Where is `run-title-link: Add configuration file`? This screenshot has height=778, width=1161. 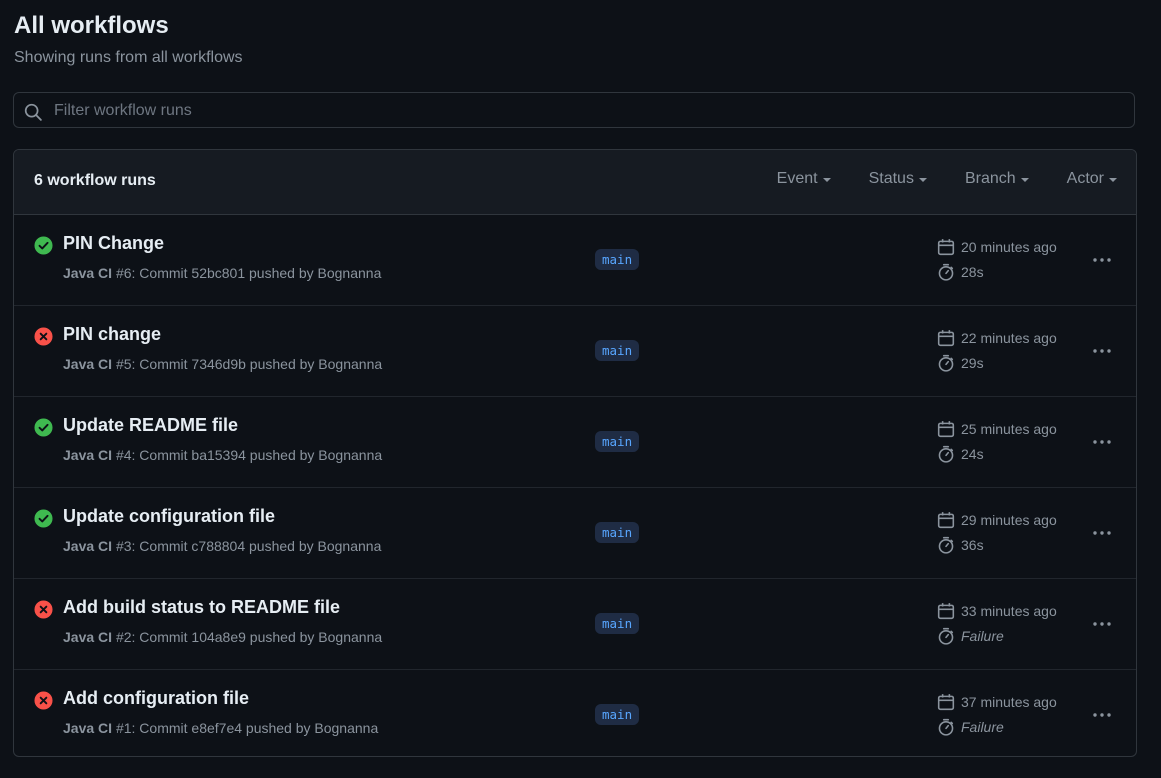 run-title-link: Add configuration file is located at coordinates (156, 698).